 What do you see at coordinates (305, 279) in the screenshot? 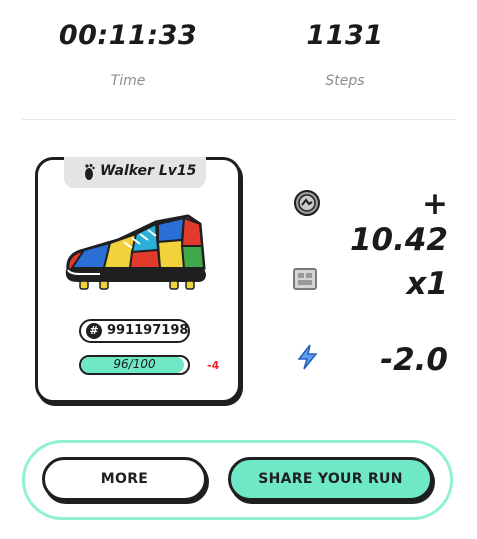
I see `realm-stamp-icon` at bounding box center [305, 279].